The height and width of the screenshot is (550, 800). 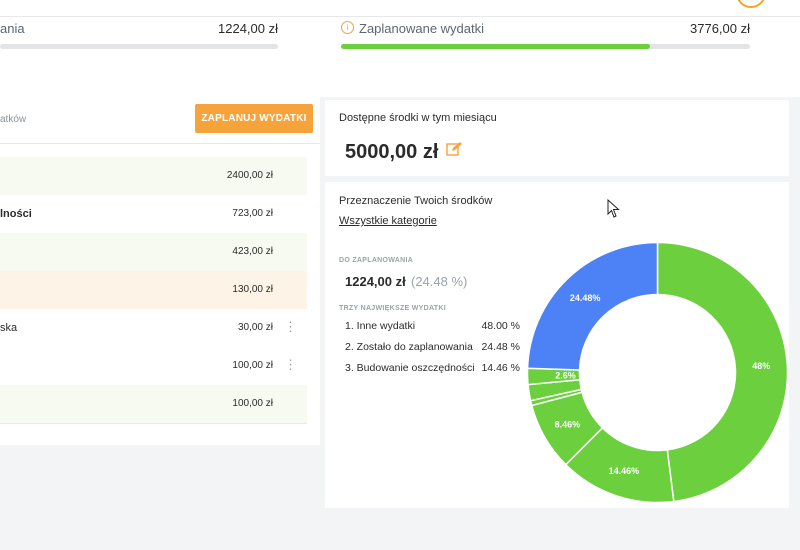 I want to click on expense-amount: 30,00 zł, so click(x=255, y=327).